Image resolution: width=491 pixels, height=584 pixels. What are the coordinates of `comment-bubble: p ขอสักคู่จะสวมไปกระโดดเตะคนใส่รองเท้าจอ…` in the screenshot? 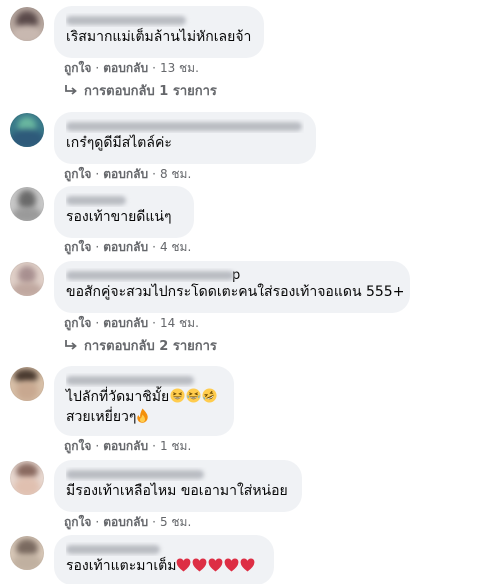 It's located at (232, 287).